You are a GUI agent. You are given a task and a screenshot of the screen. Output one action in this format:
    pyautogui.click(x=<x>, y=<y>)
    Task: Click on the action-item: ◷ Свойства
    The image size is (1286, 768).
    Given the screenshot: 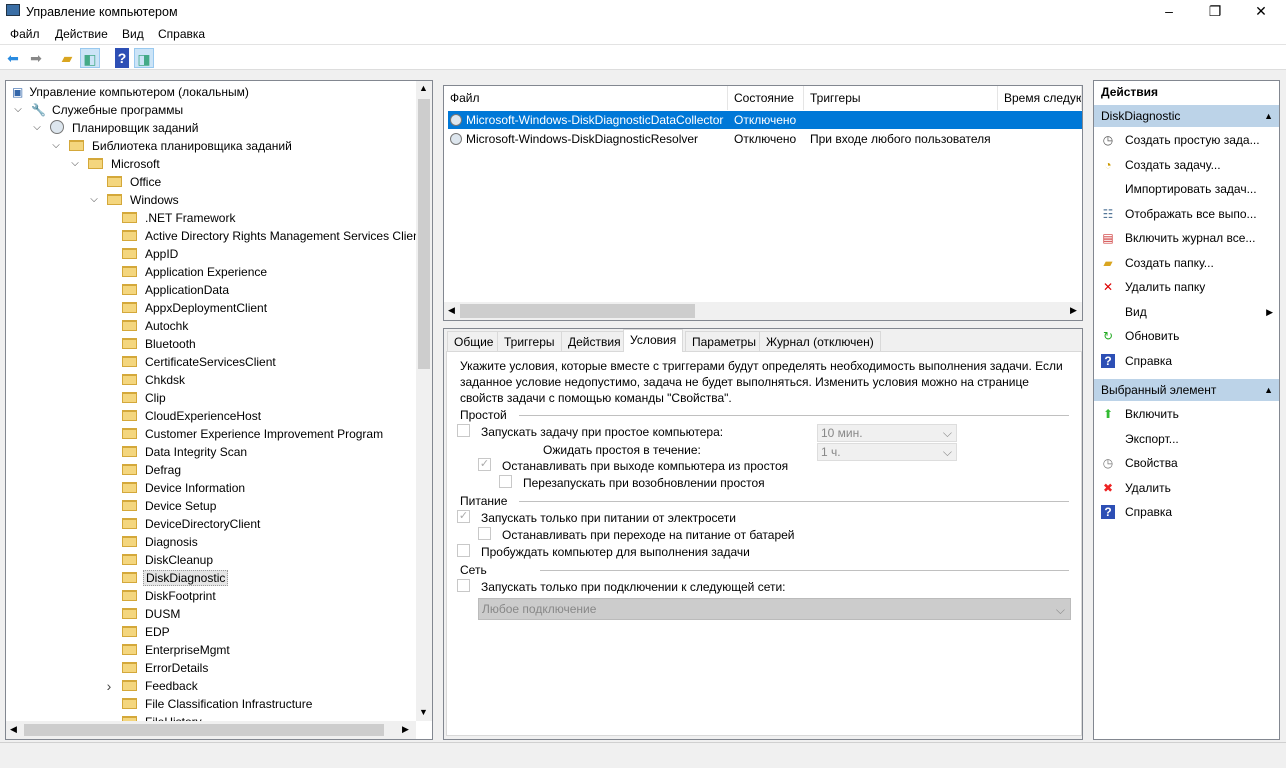 What is the action you would take?
    pyautogui.click(x=1186, y=463)
    